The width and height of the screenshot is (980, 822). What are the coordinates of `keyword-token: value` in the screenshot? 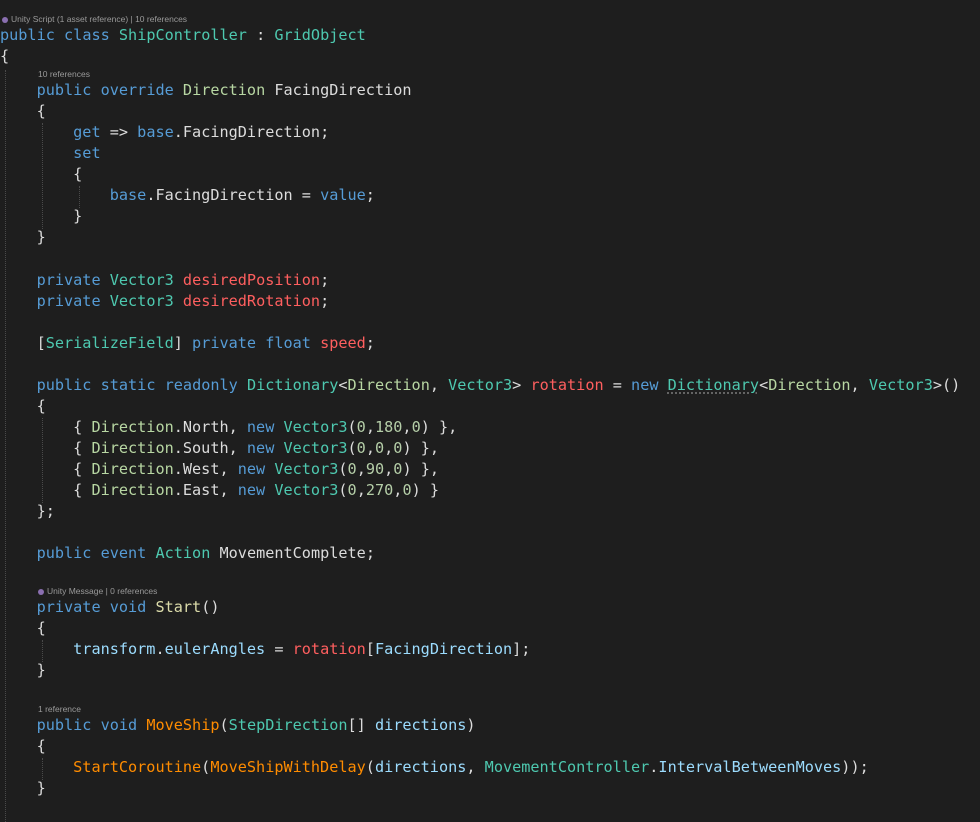 It's located at (343, 195).